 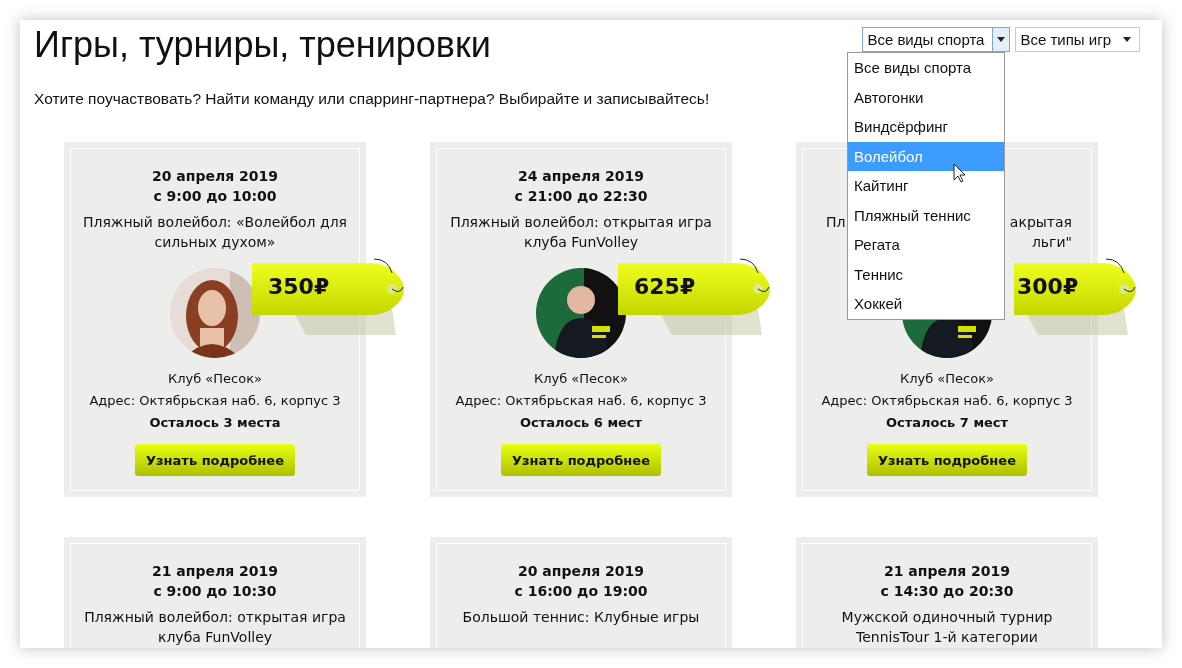 What do you see at coordinates (581, 176) in the screenshot?
I see `event-date: 24 апреля 2019` at bounding box center [581, 176].